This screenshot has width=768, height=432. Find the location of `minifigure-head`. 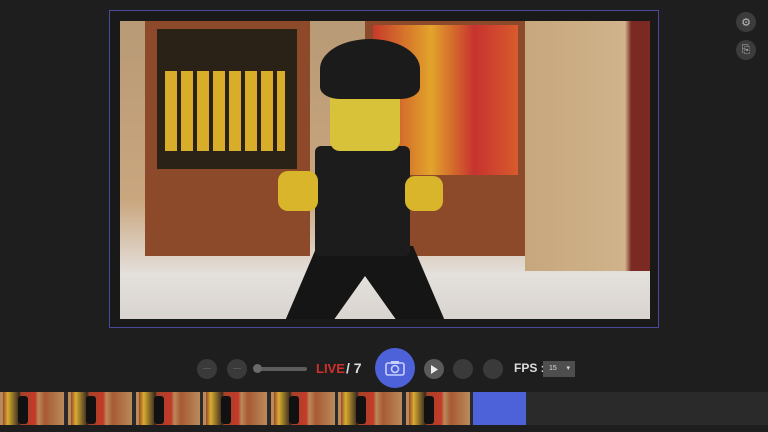

minifigure-head is located at coordinates (365, 121).